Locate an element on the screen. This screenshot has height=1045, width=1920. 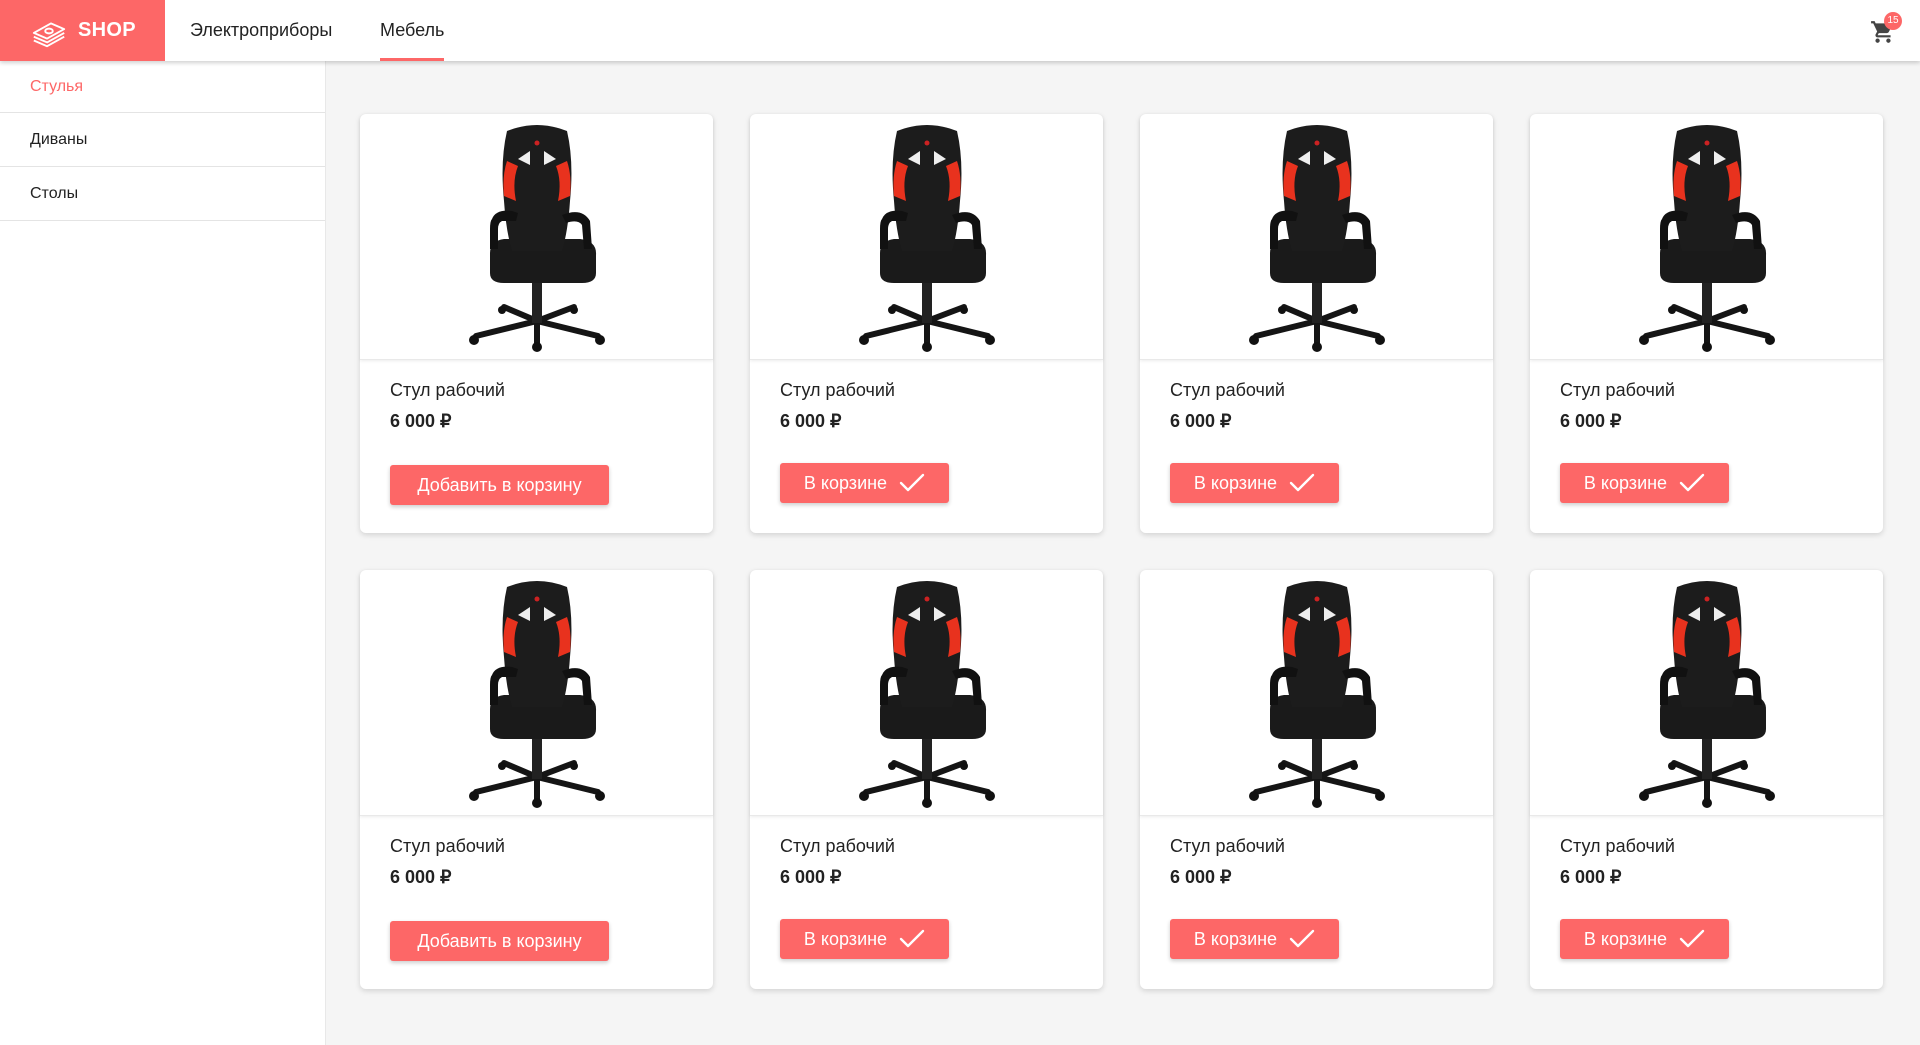
logo-text: SHOP is located at coordinates (107, 30).